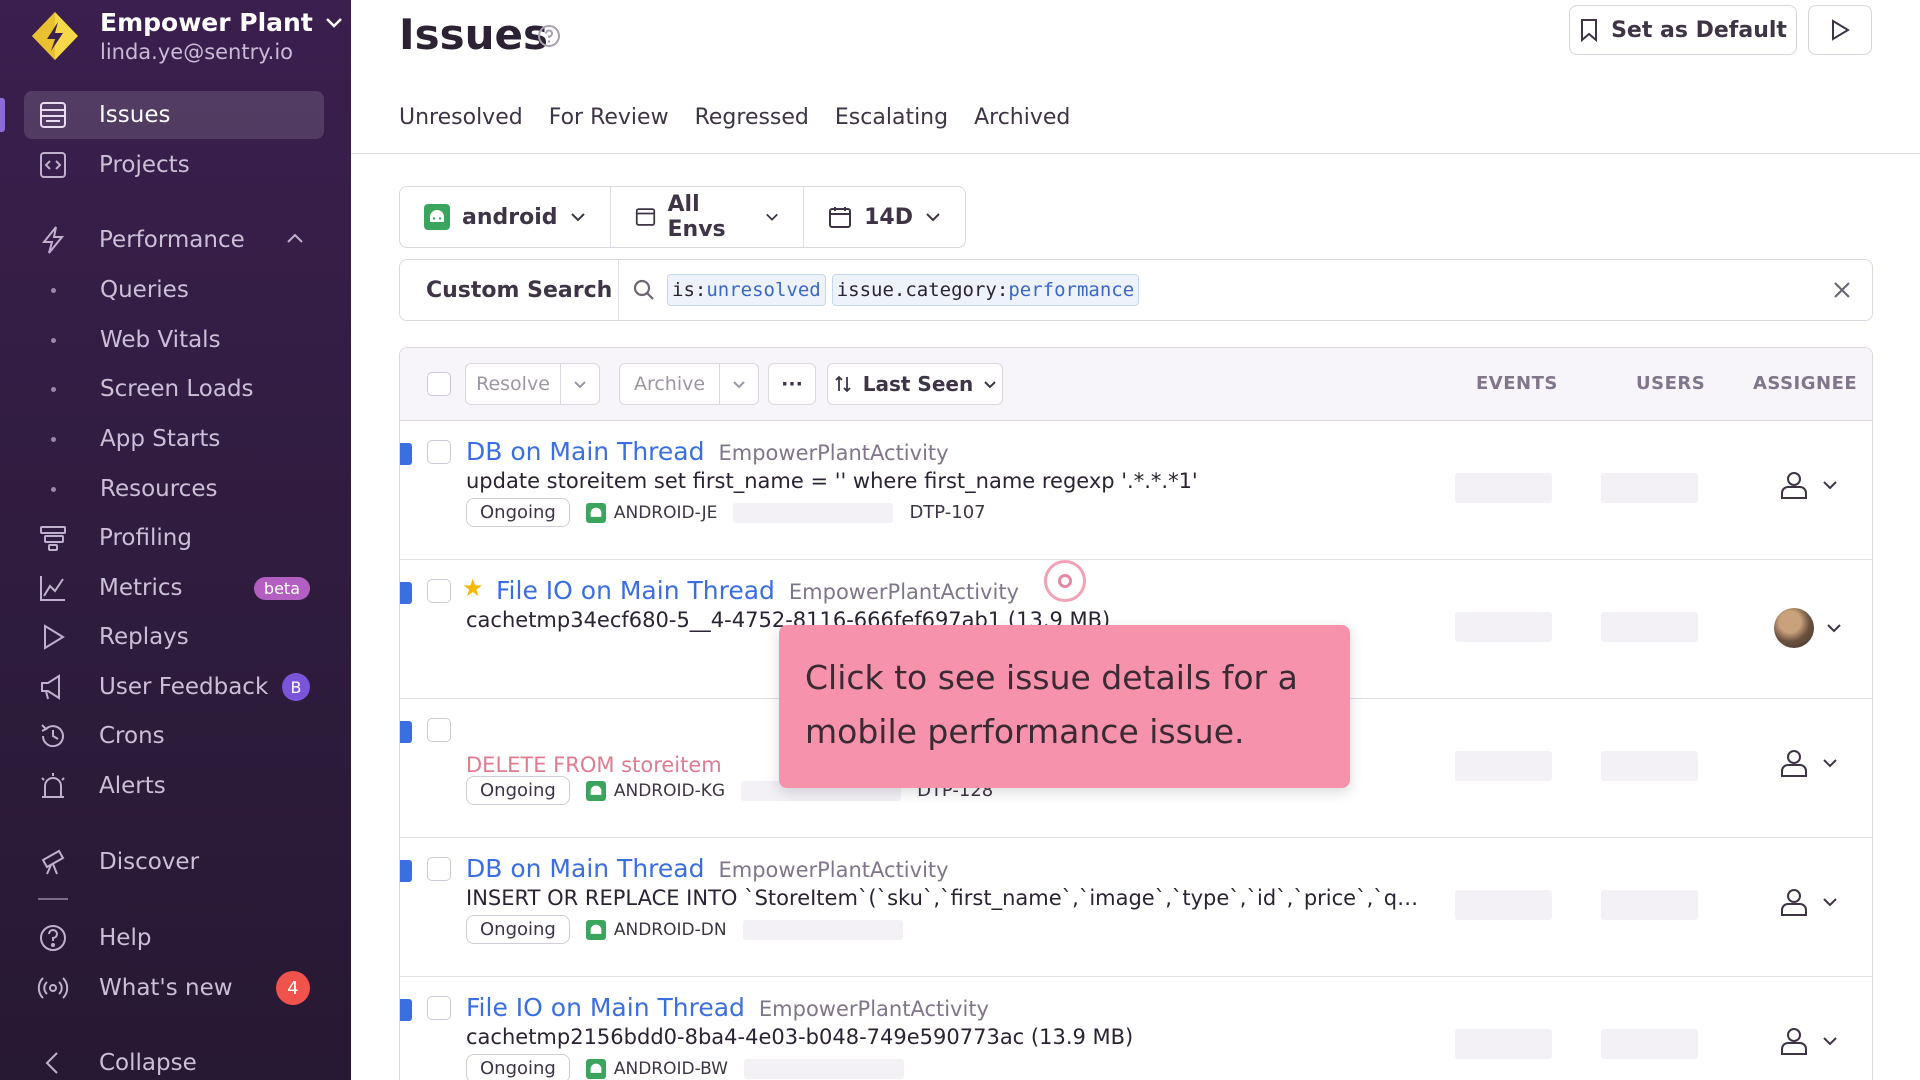 The width and height of the screenshot is (1920, 1080). I want to click on sidebar-item-user-feedback: User Feedback B, so click(174, 687).